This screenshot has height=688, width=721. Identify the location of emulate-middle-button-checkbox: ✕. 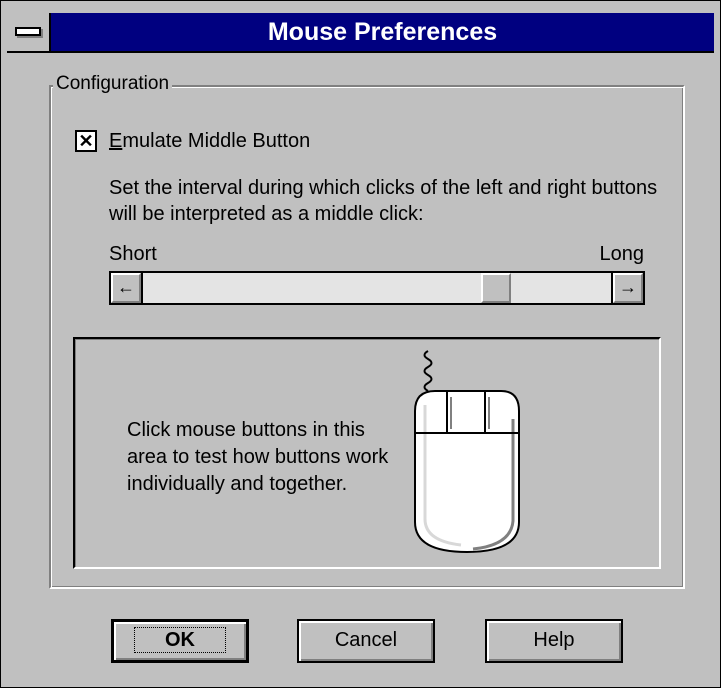
(86, 141).